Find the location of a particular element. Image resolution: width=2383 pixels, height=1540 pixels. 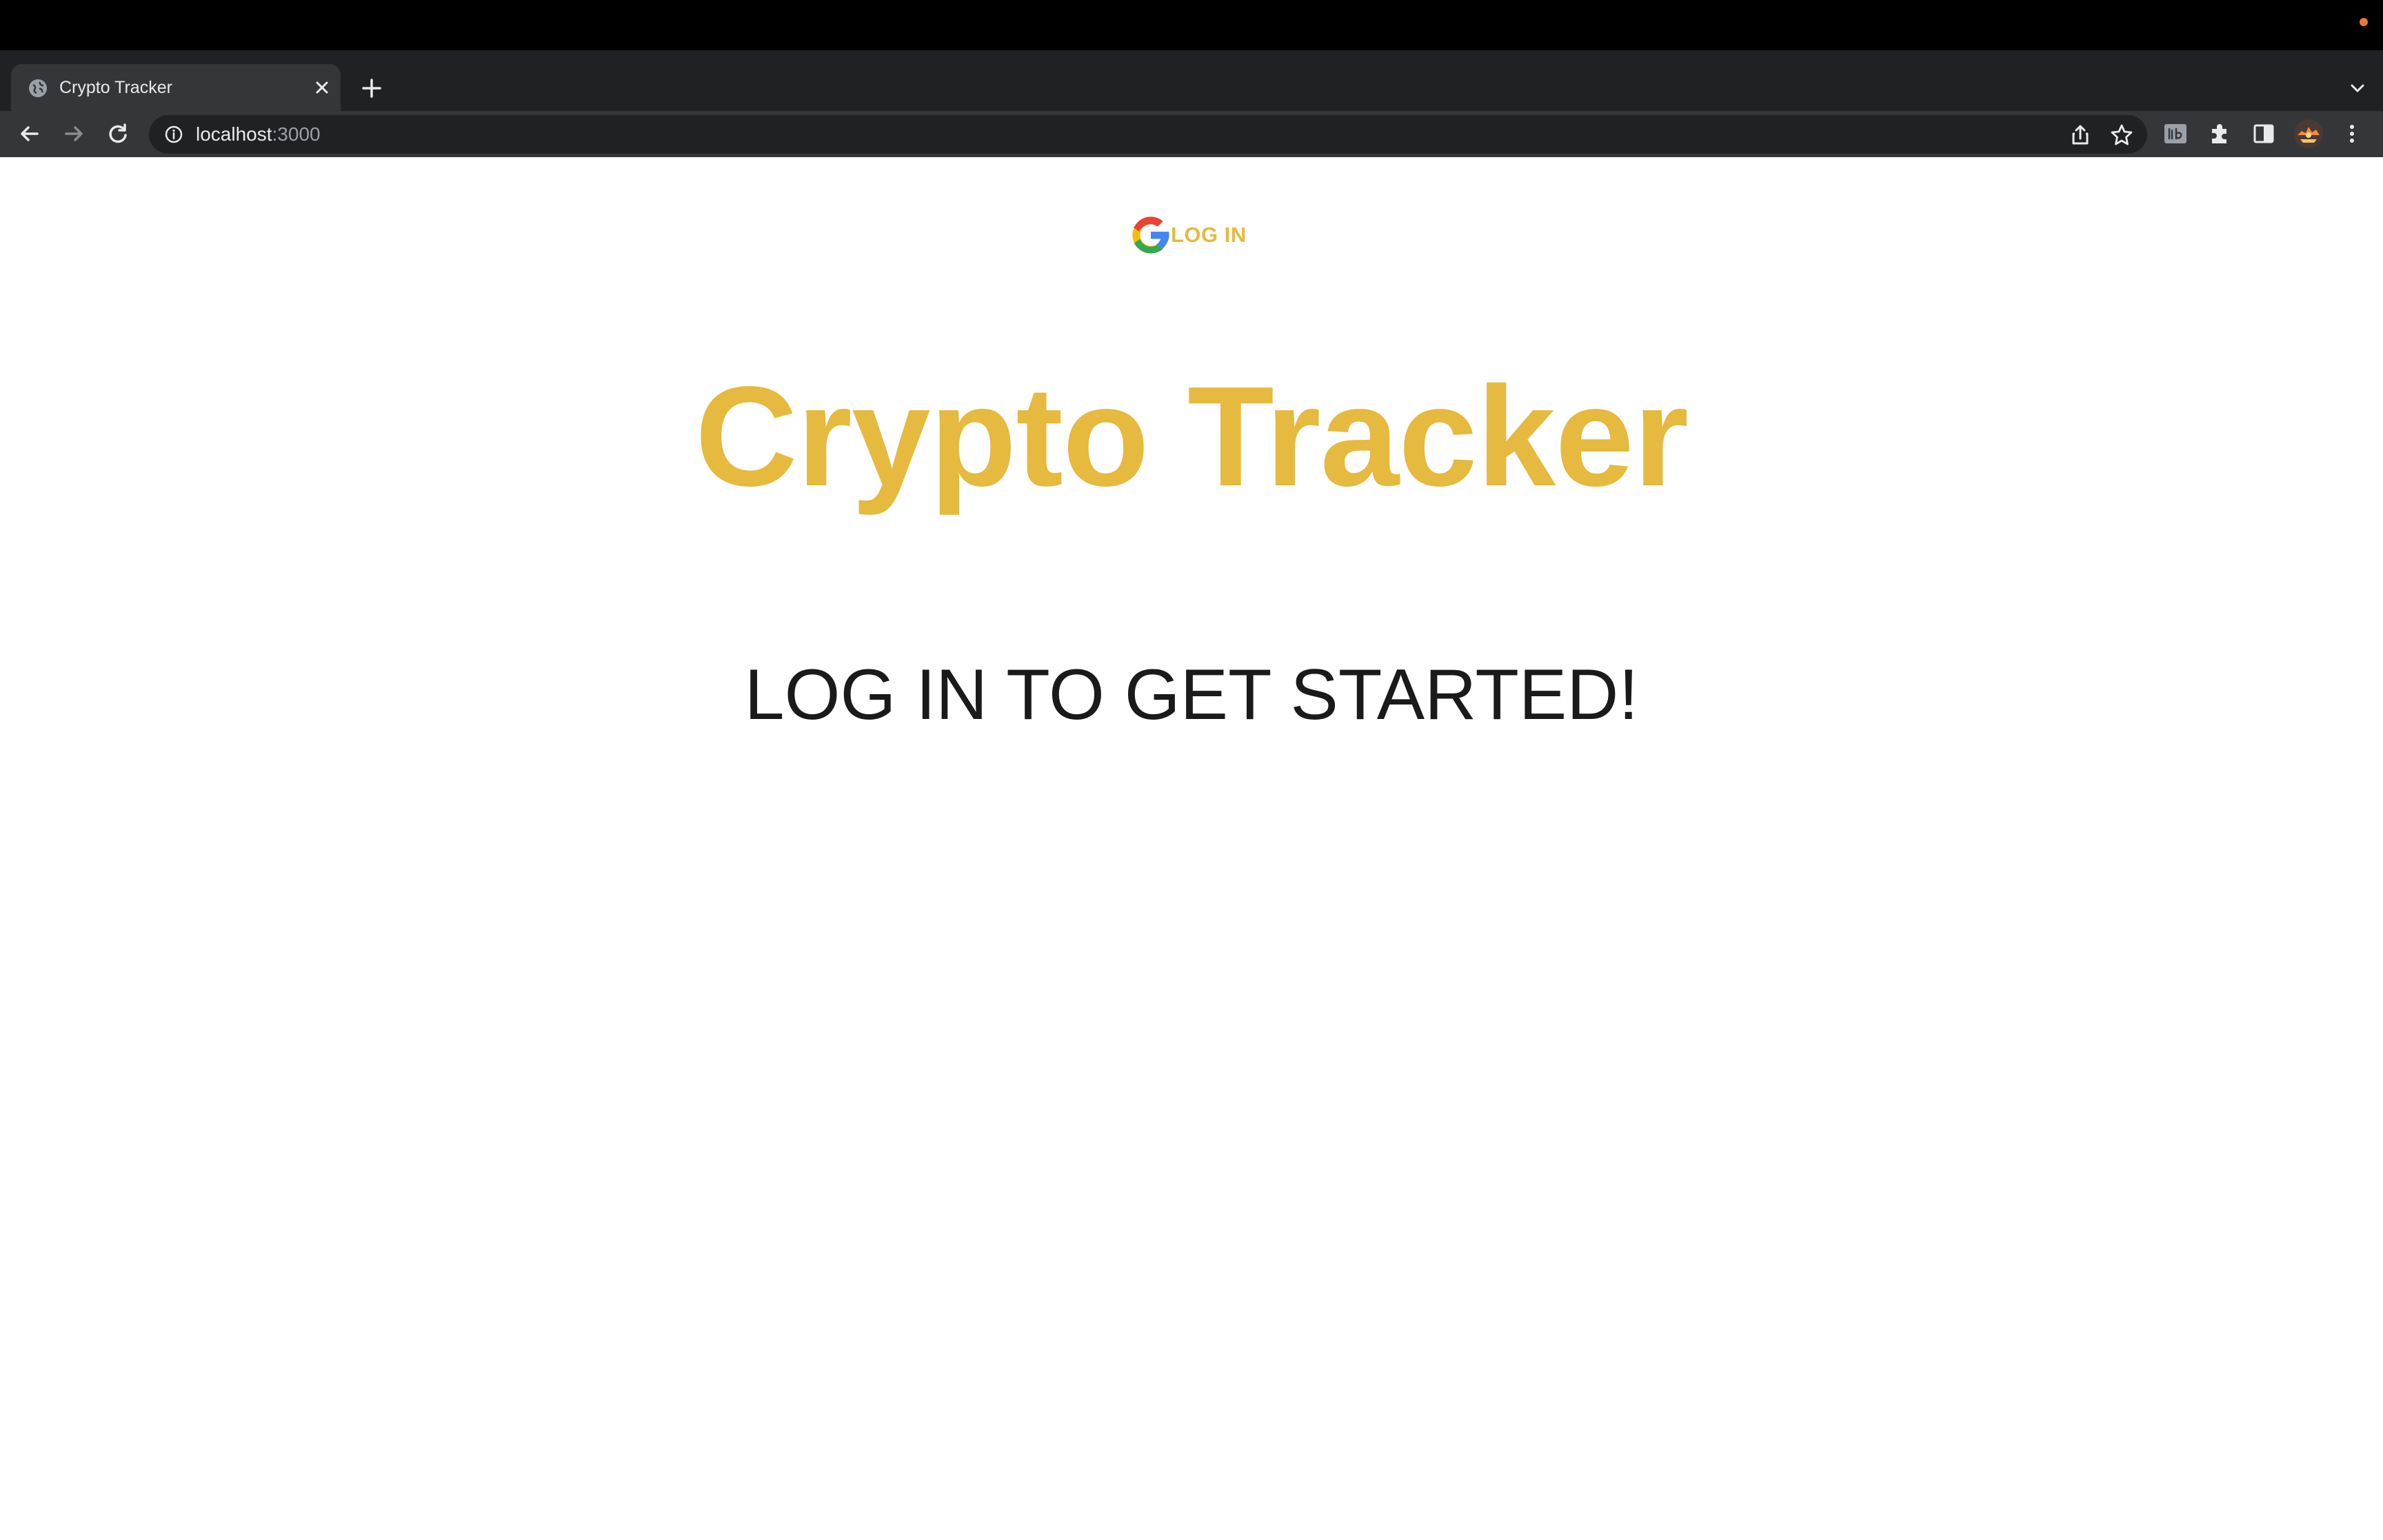

url-port: :3000 is located at coordinates (296, 134).